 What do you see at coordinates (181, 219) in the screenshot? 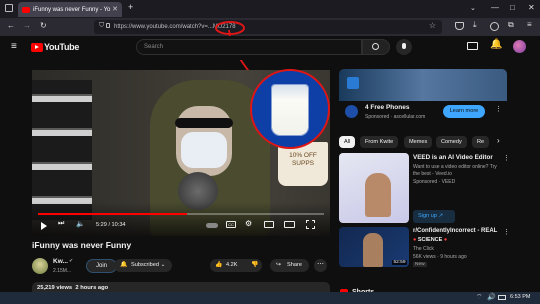
I see `video-controls-gradient` at bounding box center [181, 219].